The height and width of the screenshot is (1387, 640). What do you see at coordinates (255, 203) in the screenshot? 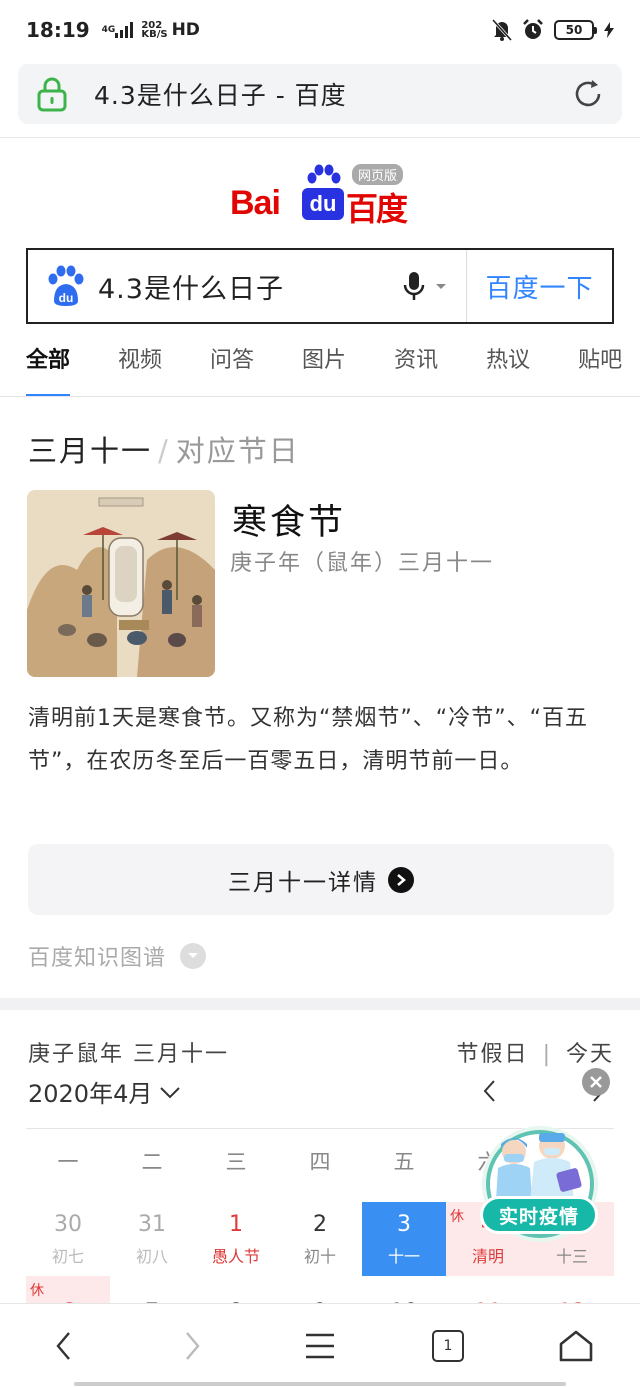
I see `logo-bai: Bai` at bounding box center [255, 203].